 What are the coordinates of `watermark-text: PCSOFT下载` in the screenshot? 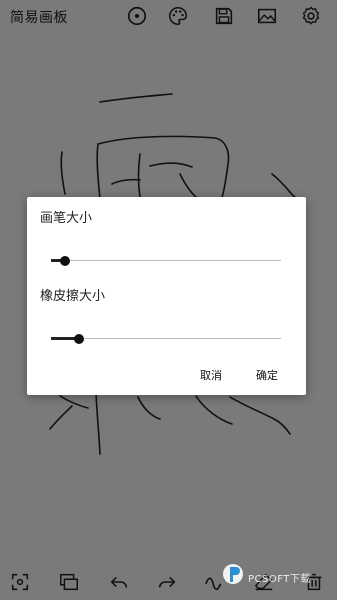 It's located at (279, 579).